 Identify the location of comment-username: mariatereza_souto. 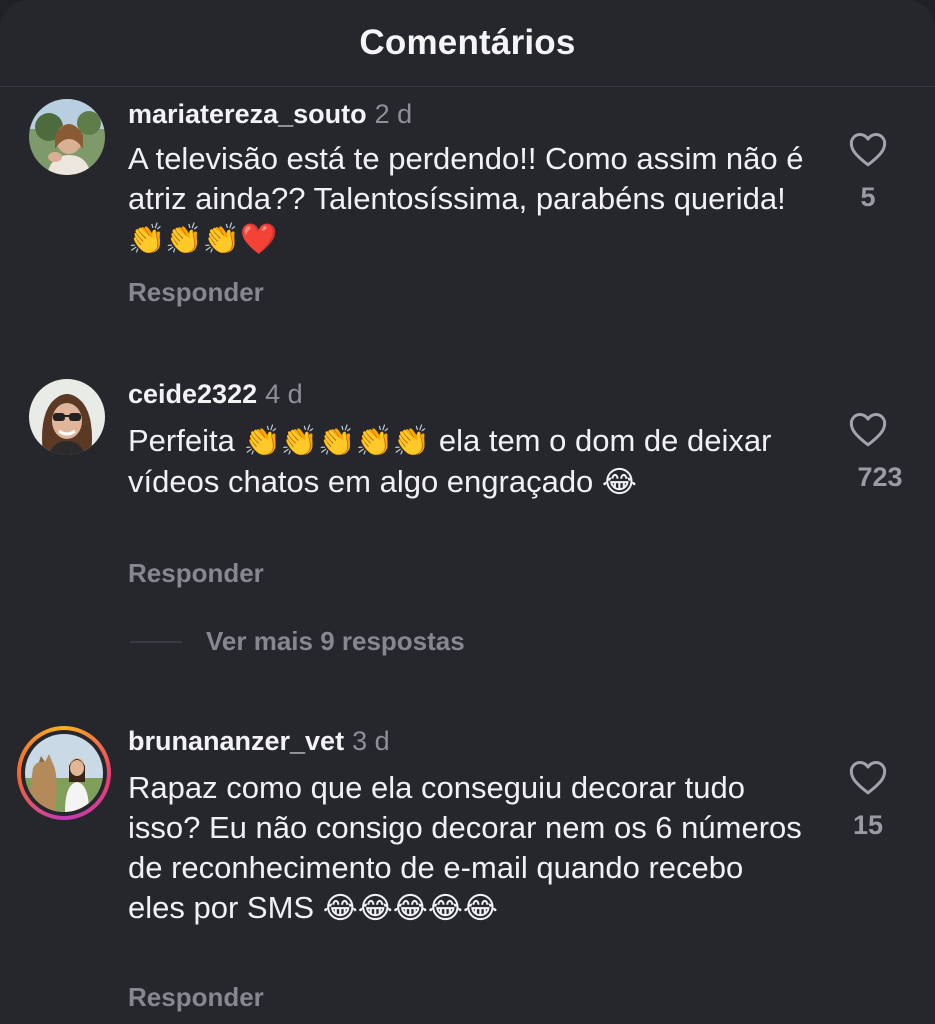
(247, 114).